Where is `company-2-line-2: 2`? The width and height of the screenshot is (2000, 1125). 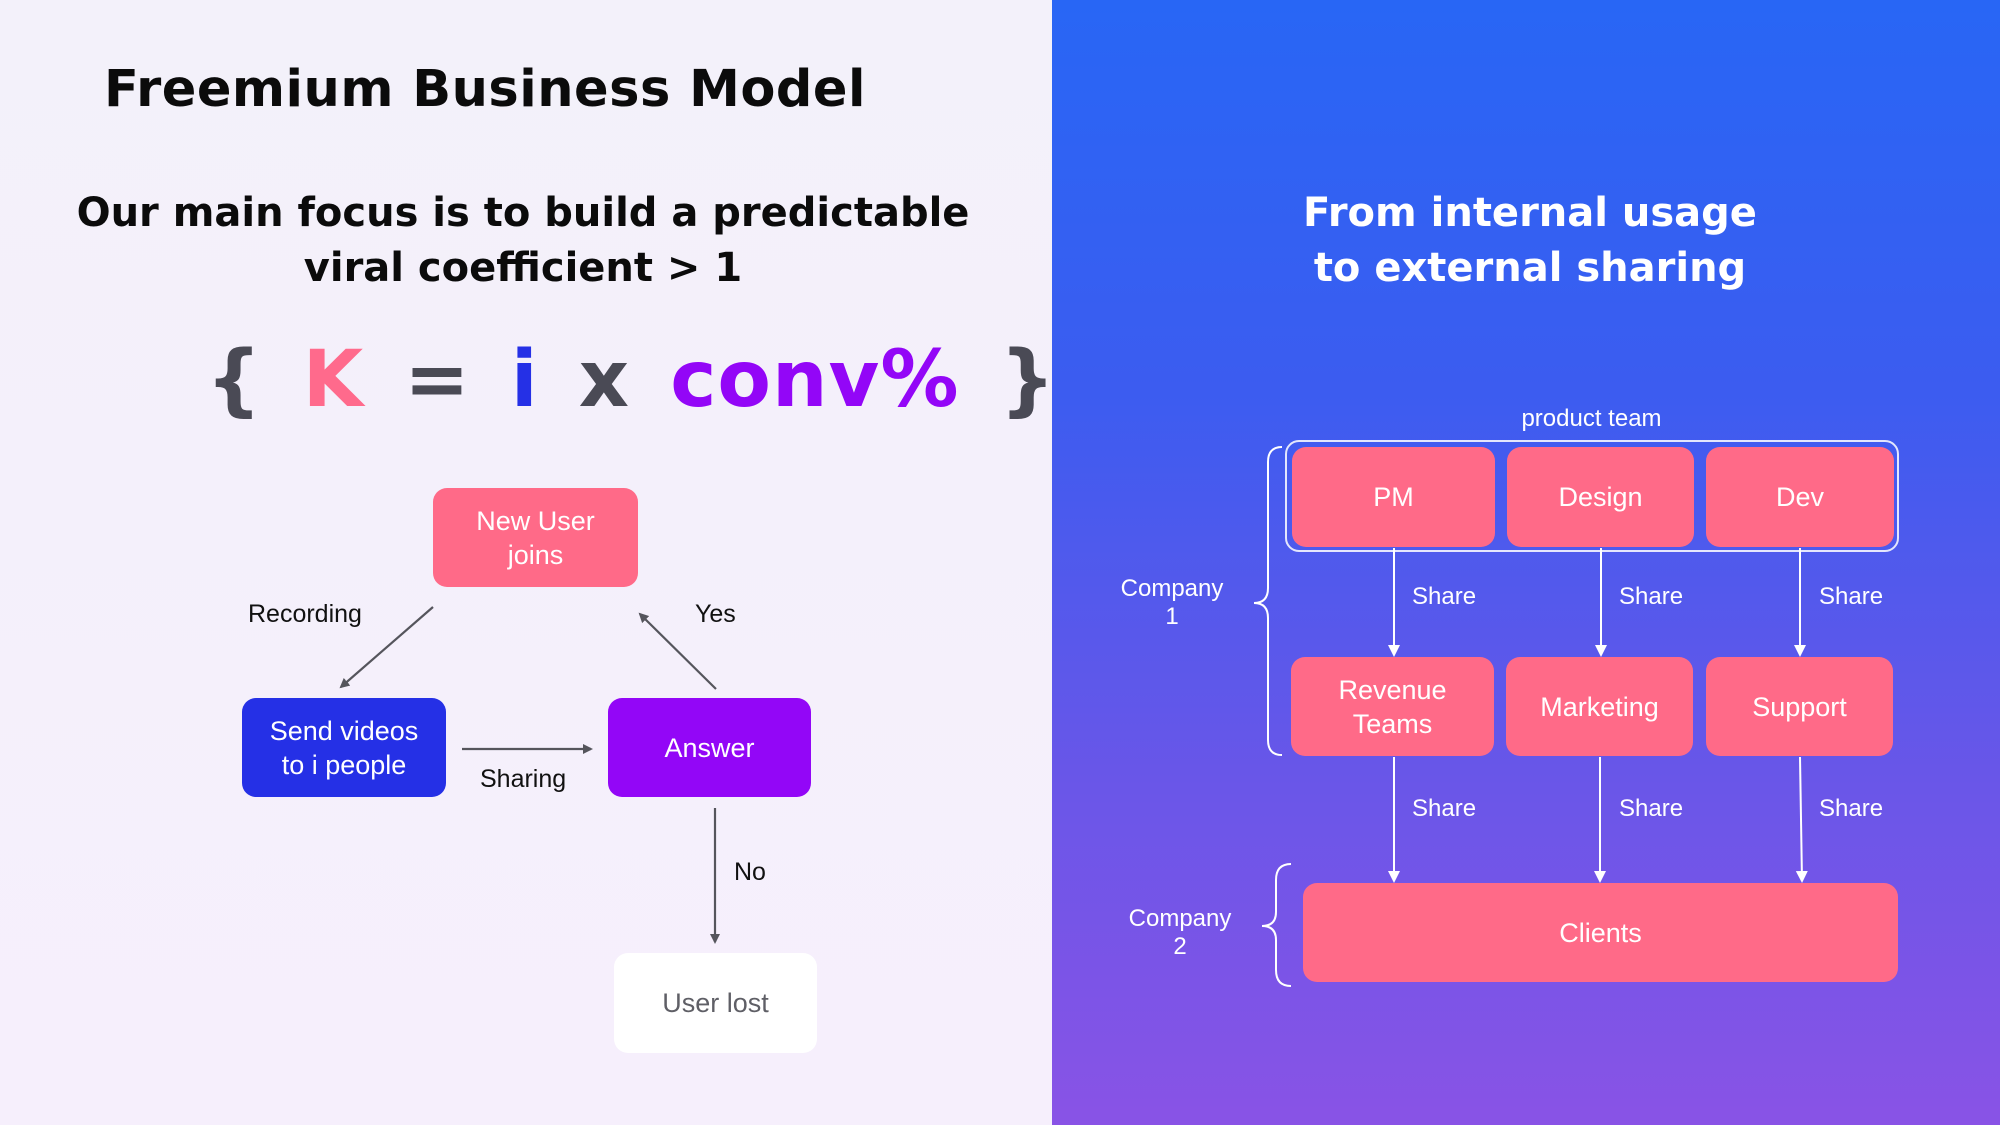
company-2-line-2: 2 is located at coordinates (1180, 946).